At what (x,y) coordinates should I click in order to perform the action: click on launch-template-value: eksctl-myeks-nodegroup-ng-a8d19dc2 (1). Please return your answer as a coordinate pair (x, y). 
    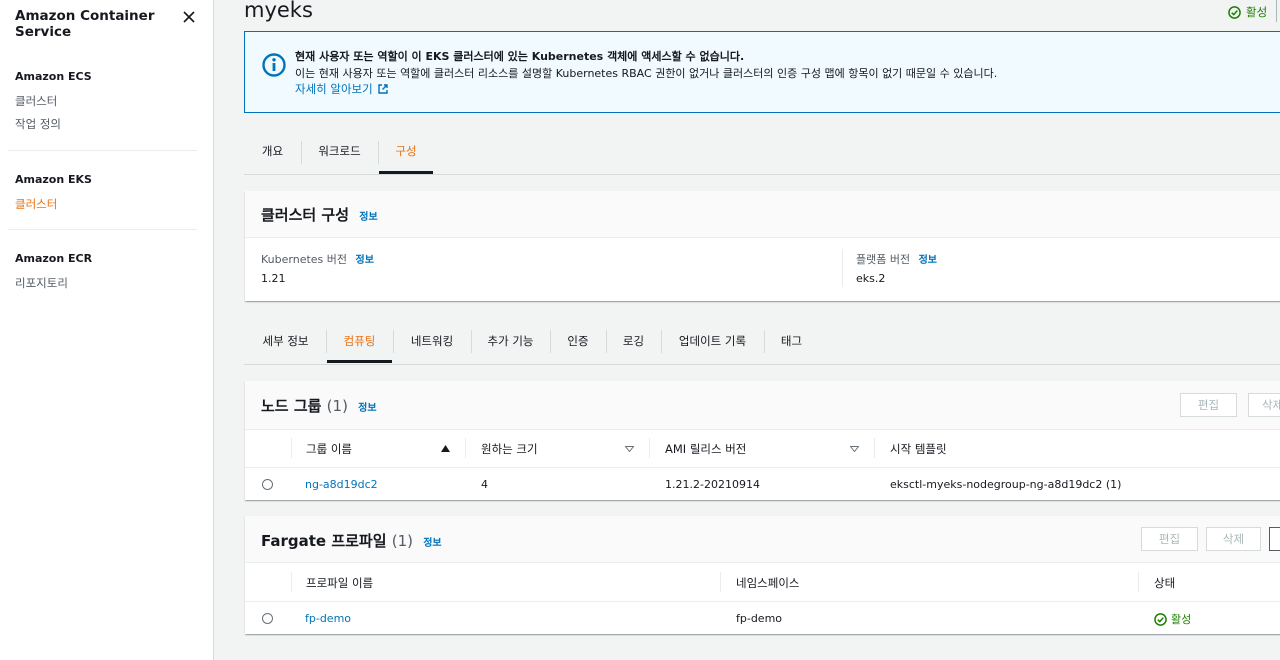
    Looking at the image, I should click on (1006, 484).